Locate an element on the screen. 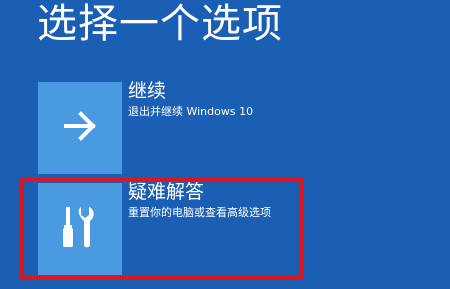  continue-description: 退出并继续 Windows 10 is located at coordinates (191, 111).